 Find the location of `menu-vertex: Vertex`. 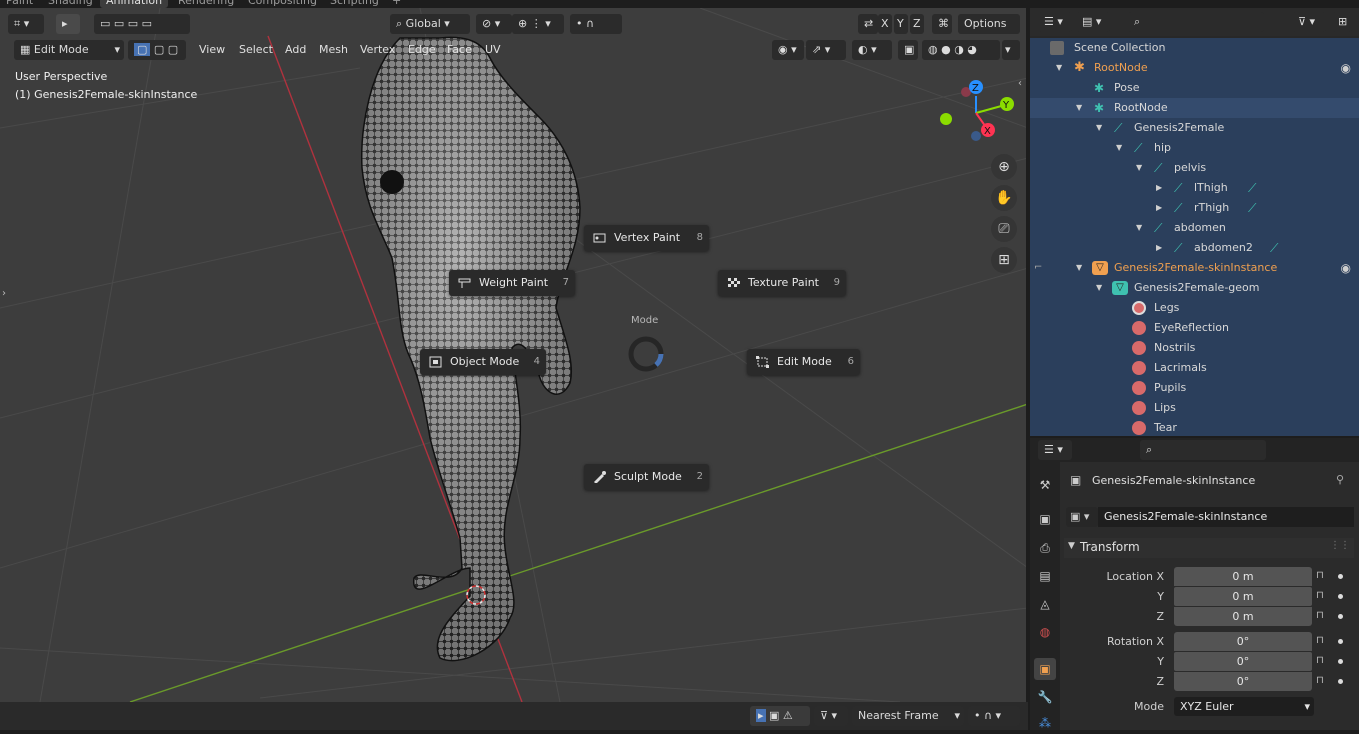

menu-vertex: Vertex is located at coordinates (377, 50).